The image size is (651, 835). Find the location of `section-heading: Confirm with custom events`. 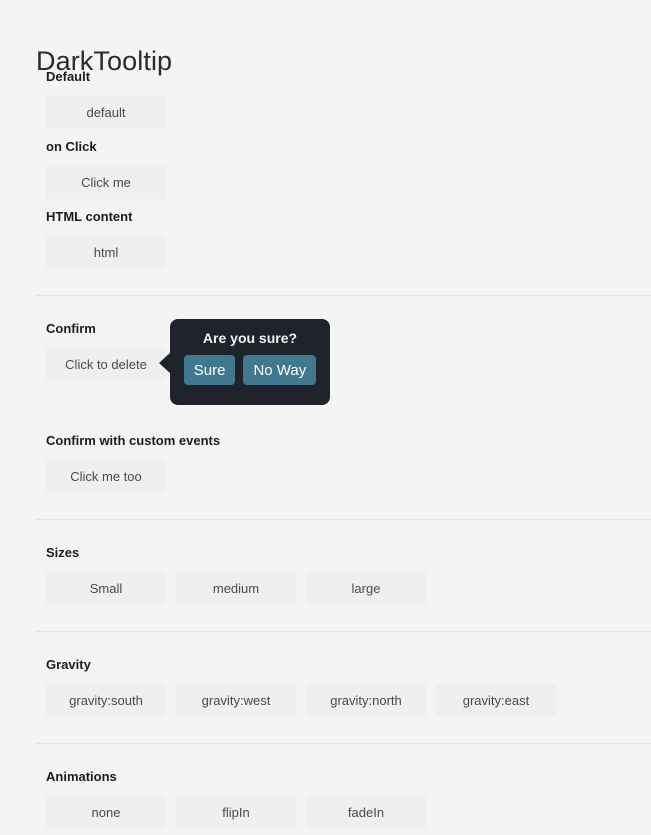

section-heading: Confirm with custom events is located at coordinates (133, 440).